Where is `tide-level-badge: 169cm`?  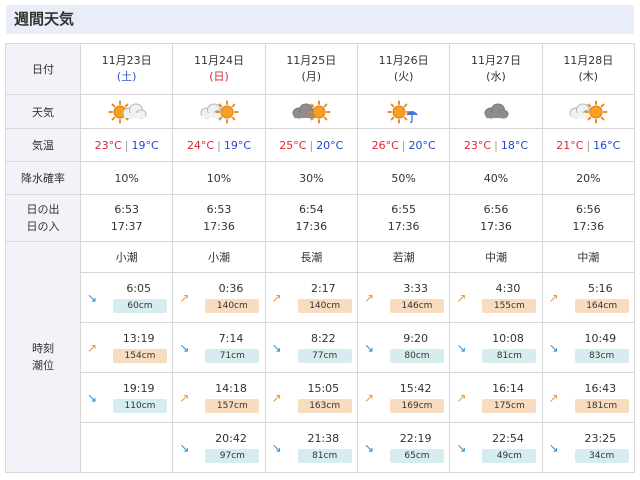
tide-level-badge: 169cm is located at coordinates (416, 406).